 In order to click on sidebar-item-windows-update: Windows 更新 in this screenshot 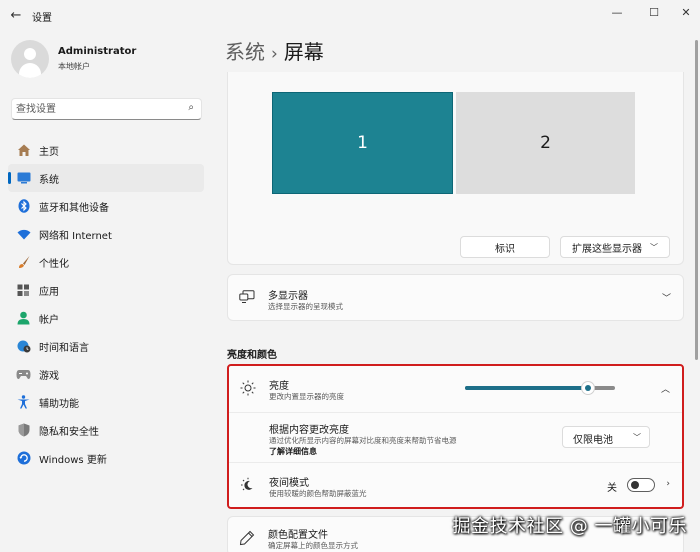, I will do `click(106, 458)`.